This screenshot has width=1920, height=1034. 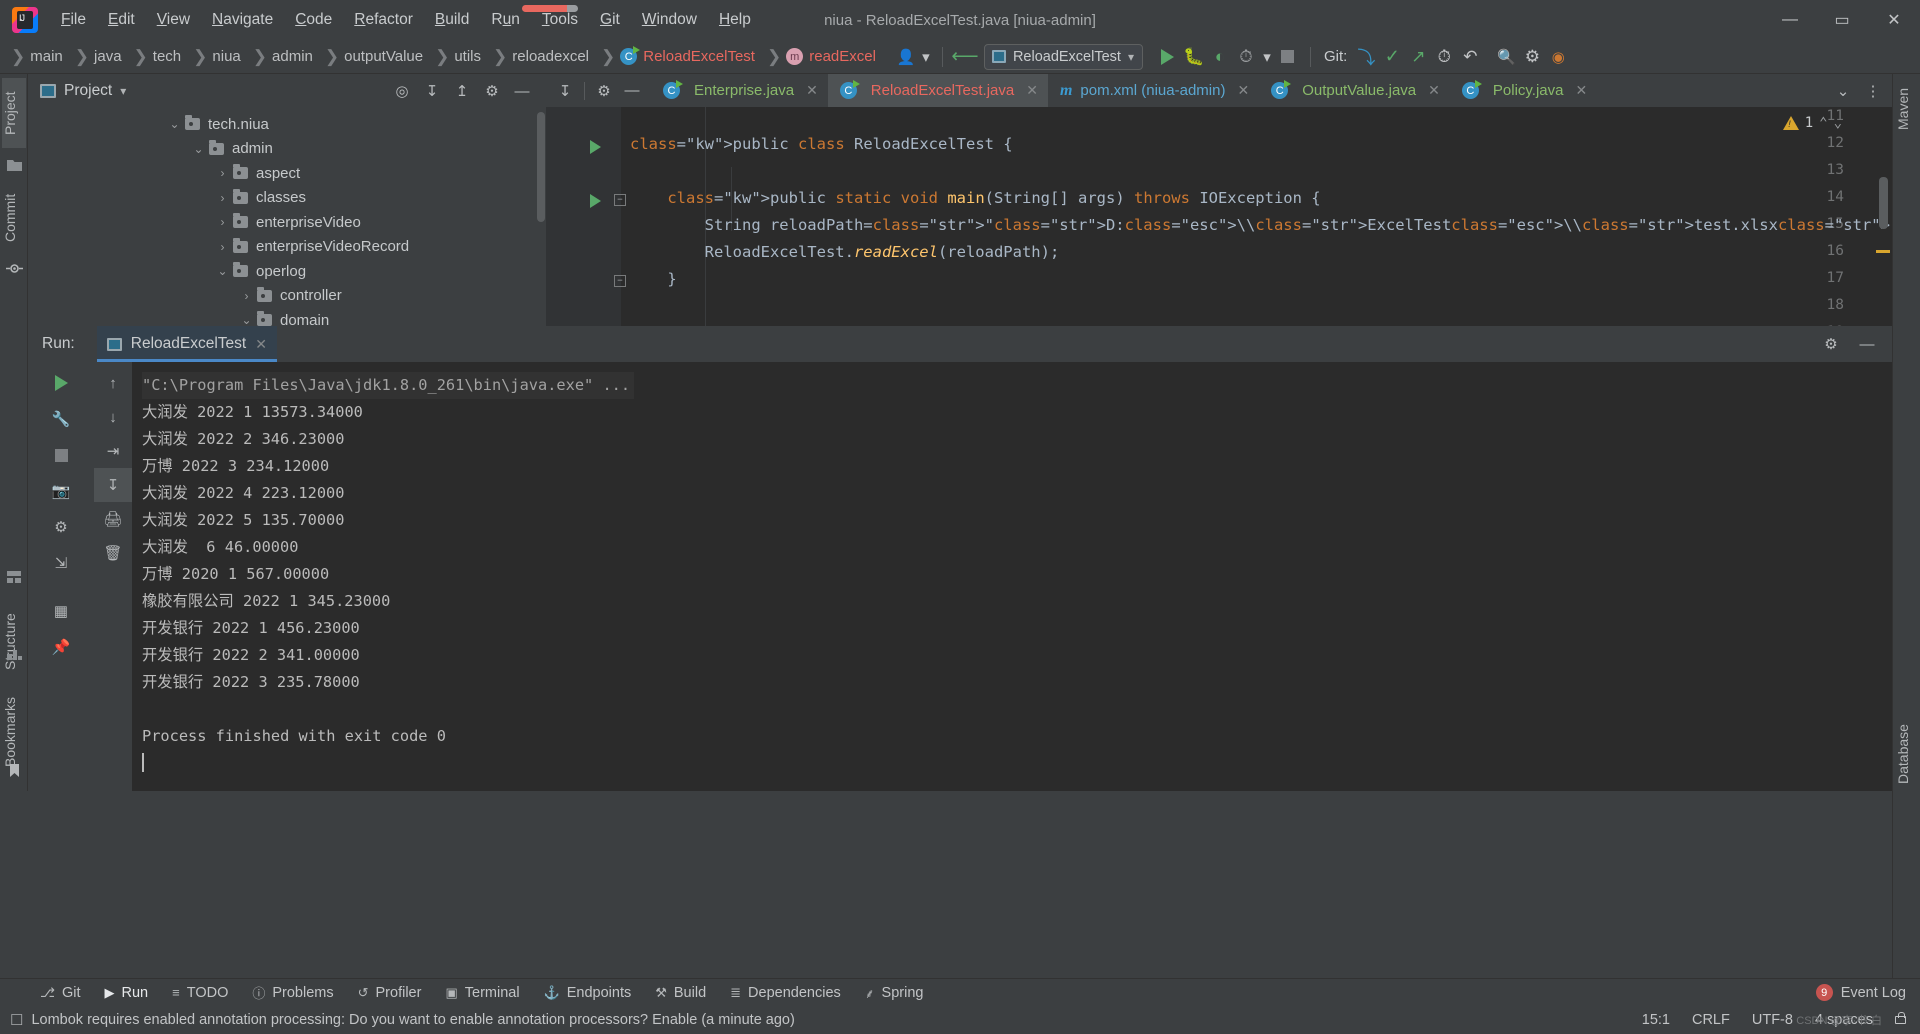 What do you see at coordinates (926, 57) in the screenshot?
I see `chevron-down-icon: ▾` at bounding box center [926, 57].